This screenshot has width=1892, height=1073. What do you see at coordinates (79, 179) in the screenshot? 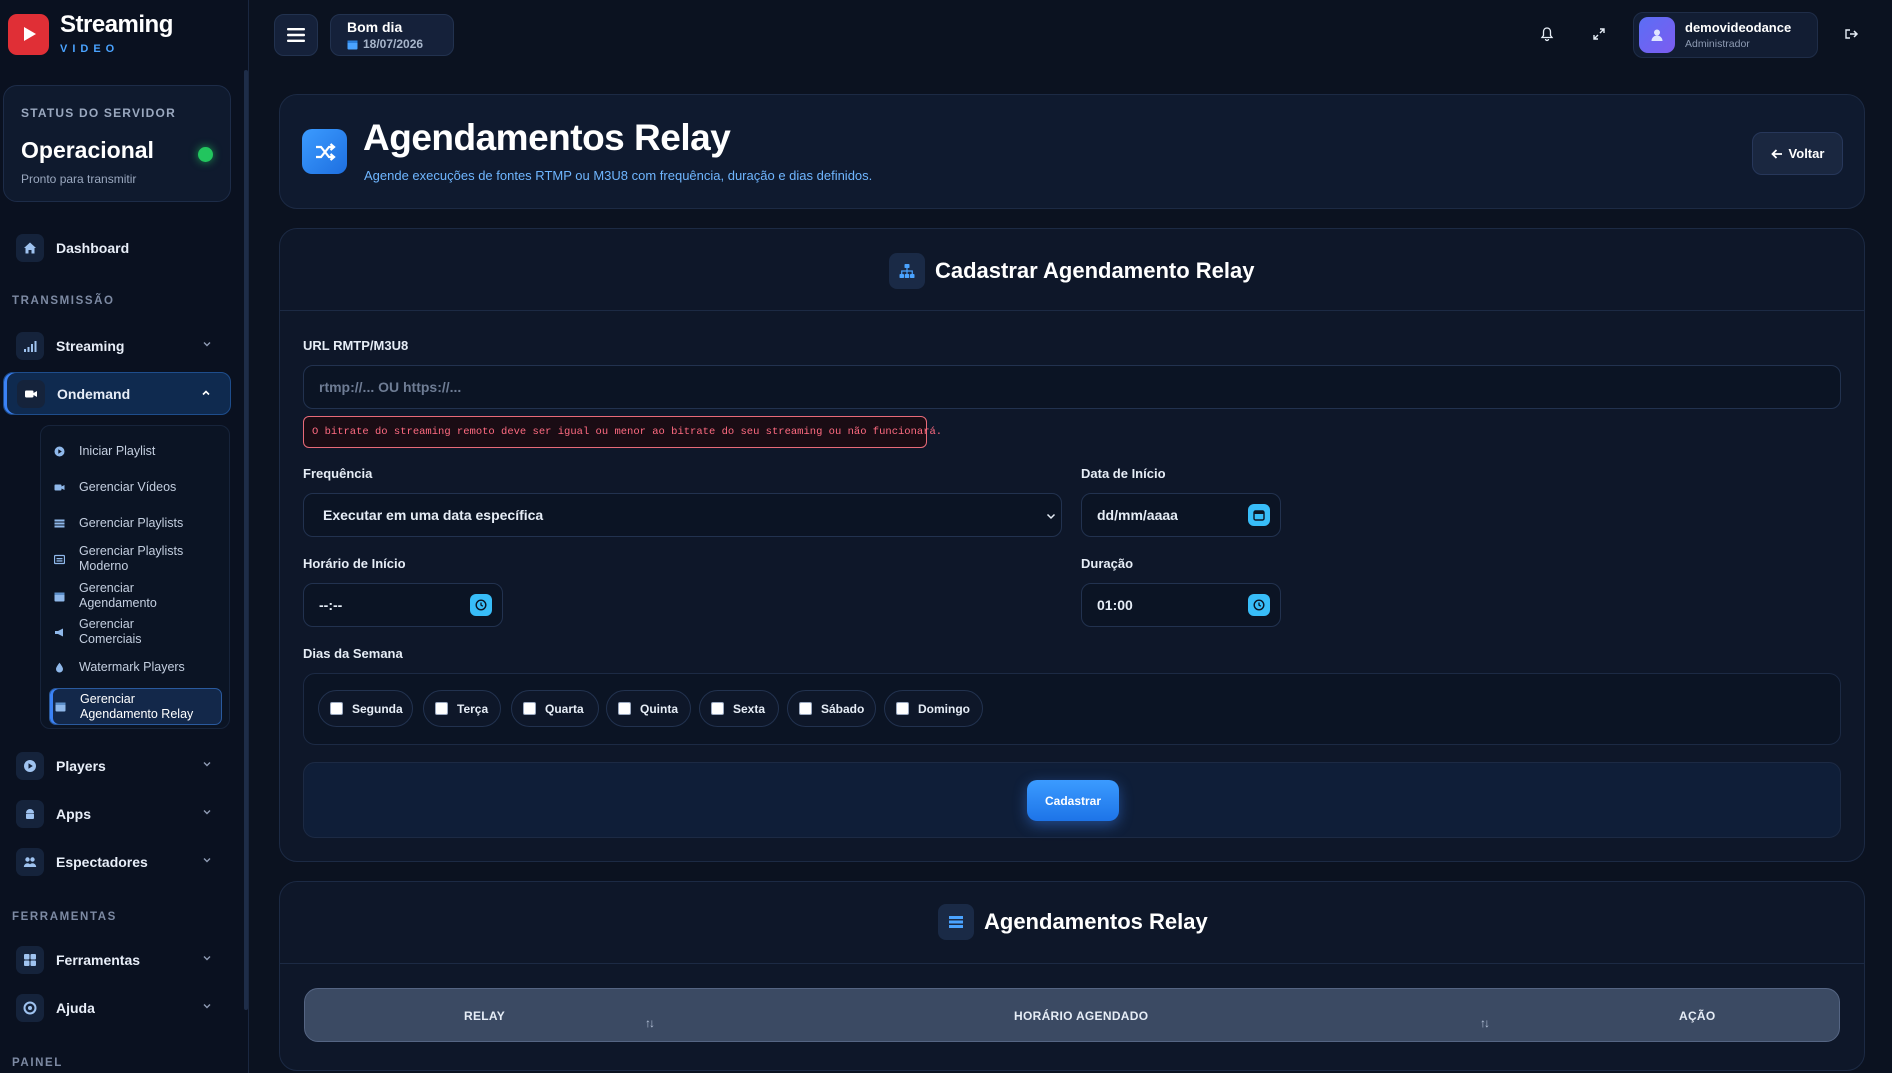
I see `status-sub: Pronto para transmitir` at bounding box center [79, 179].